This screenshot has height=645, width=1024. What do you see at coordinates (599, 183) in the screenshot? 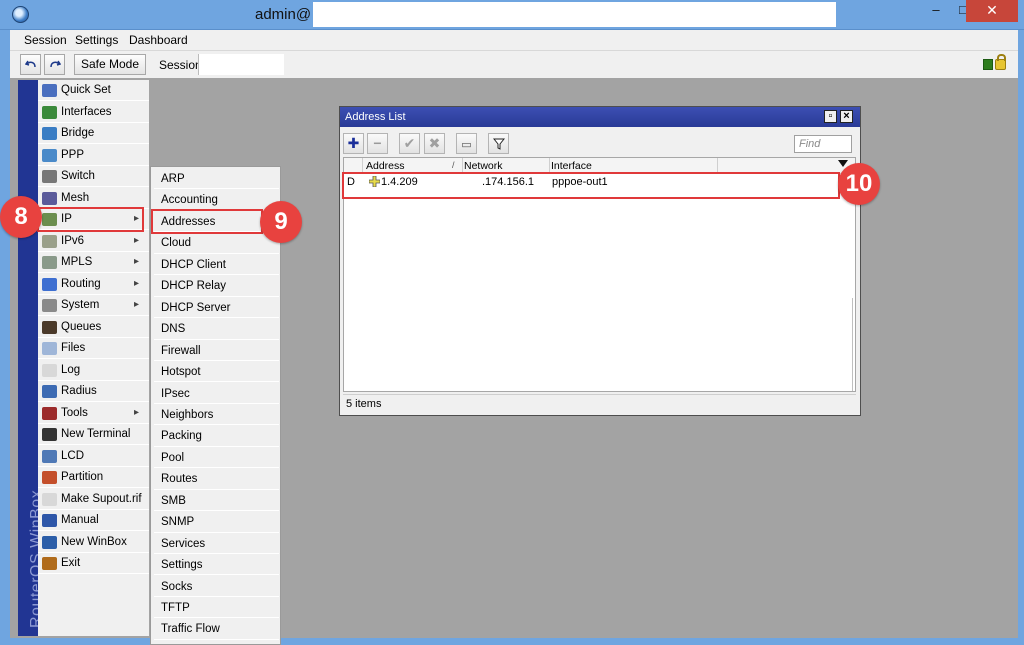
I see `table-row: D 1.4.209 .174.156.1 pppoe-out1` at bounding box center [599, 183].